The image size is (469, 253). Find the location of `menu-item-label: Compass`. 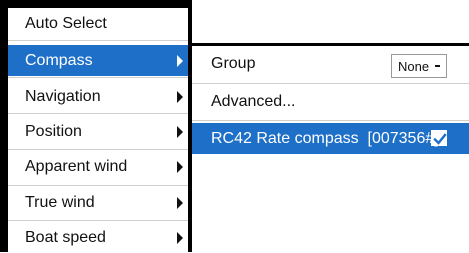

menu-item-label: Compass is located at coordinates (59, 60).